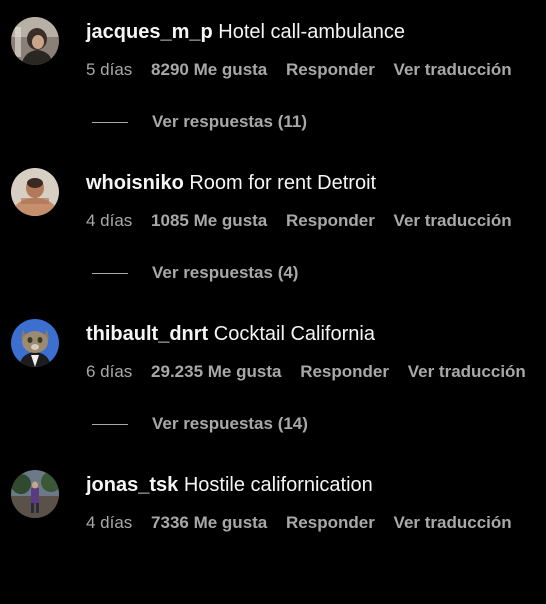  Describe the element at coordinates (209, 220) in the screenshot. I see `likes-count: 1085 Me gusta` at that location.